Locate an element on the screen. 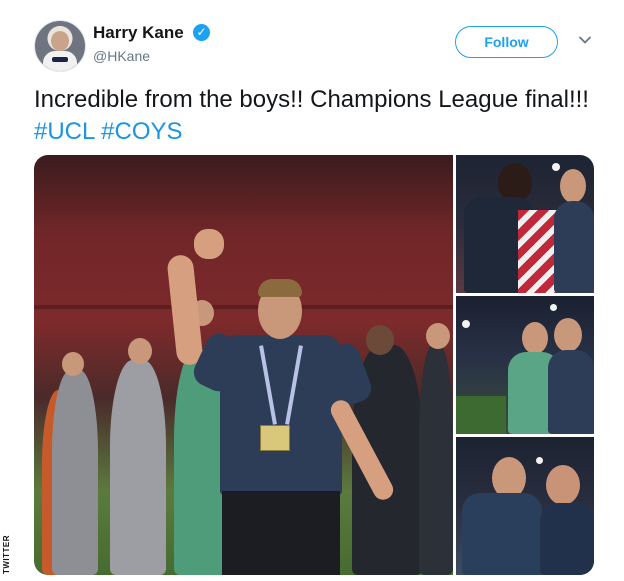  avatar-shirt-logo is located at coordinates (60, 59).